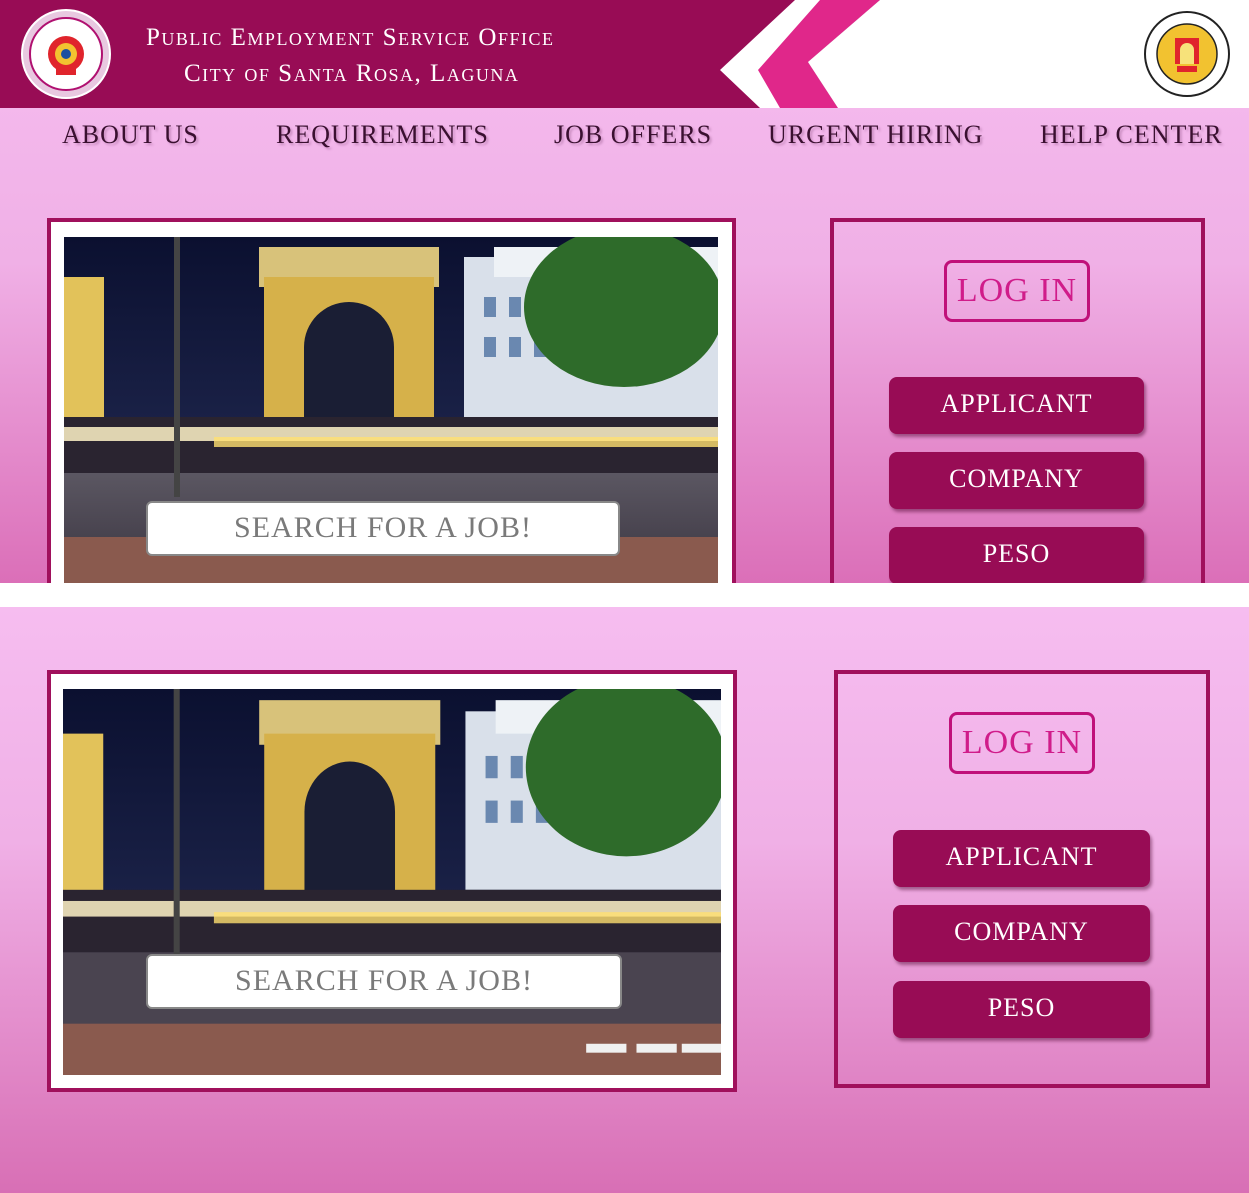 This screenshot has width=1249, height=1193. I want to click on chevron-decoration, so click(984, 54).